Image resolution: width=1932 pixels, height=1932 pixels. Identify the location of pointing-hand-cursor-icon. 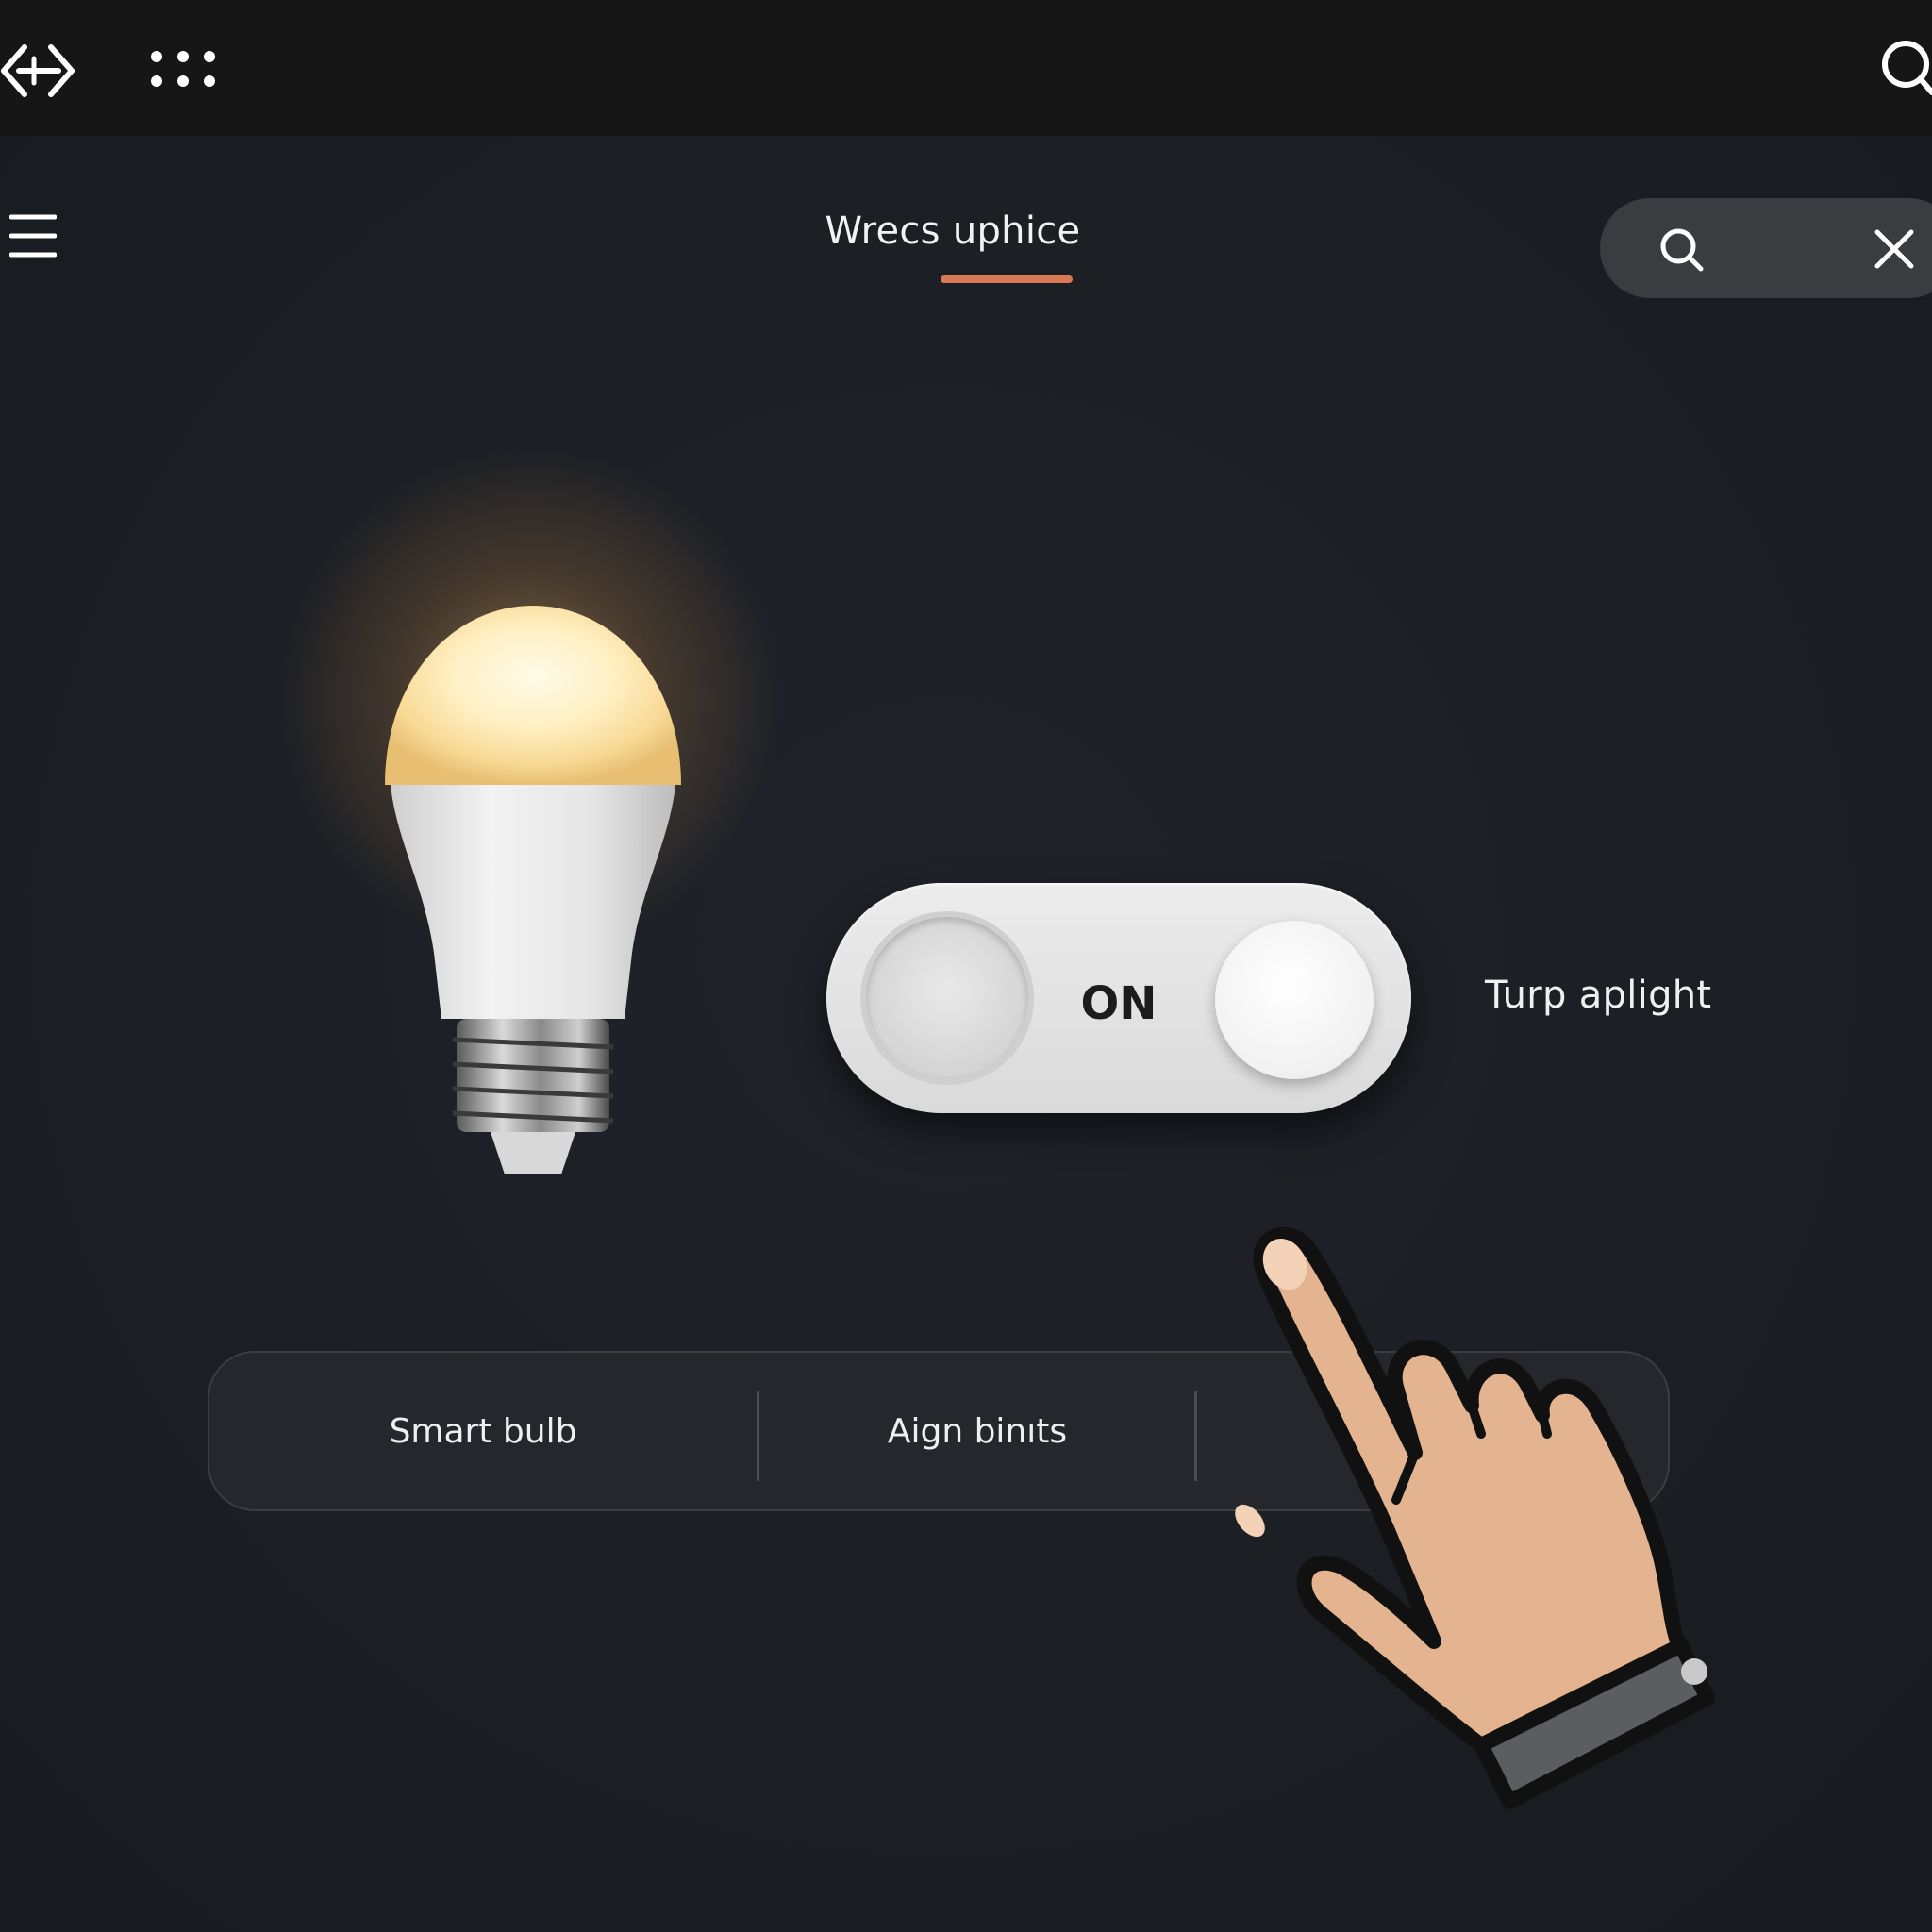
(1475, 1518).